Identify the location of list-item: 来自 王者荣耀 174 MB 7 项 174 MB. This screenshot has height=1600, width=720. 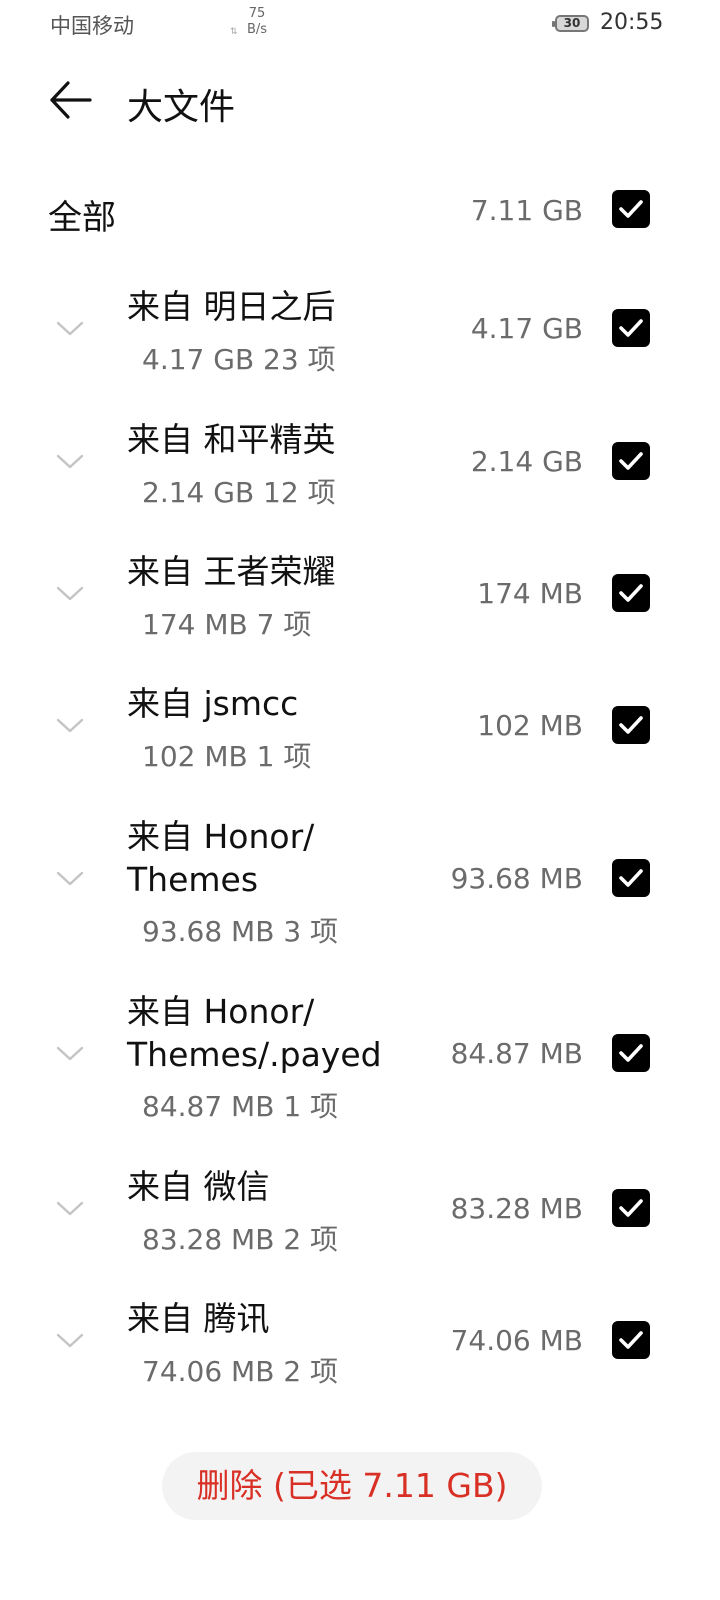
(360, 595).